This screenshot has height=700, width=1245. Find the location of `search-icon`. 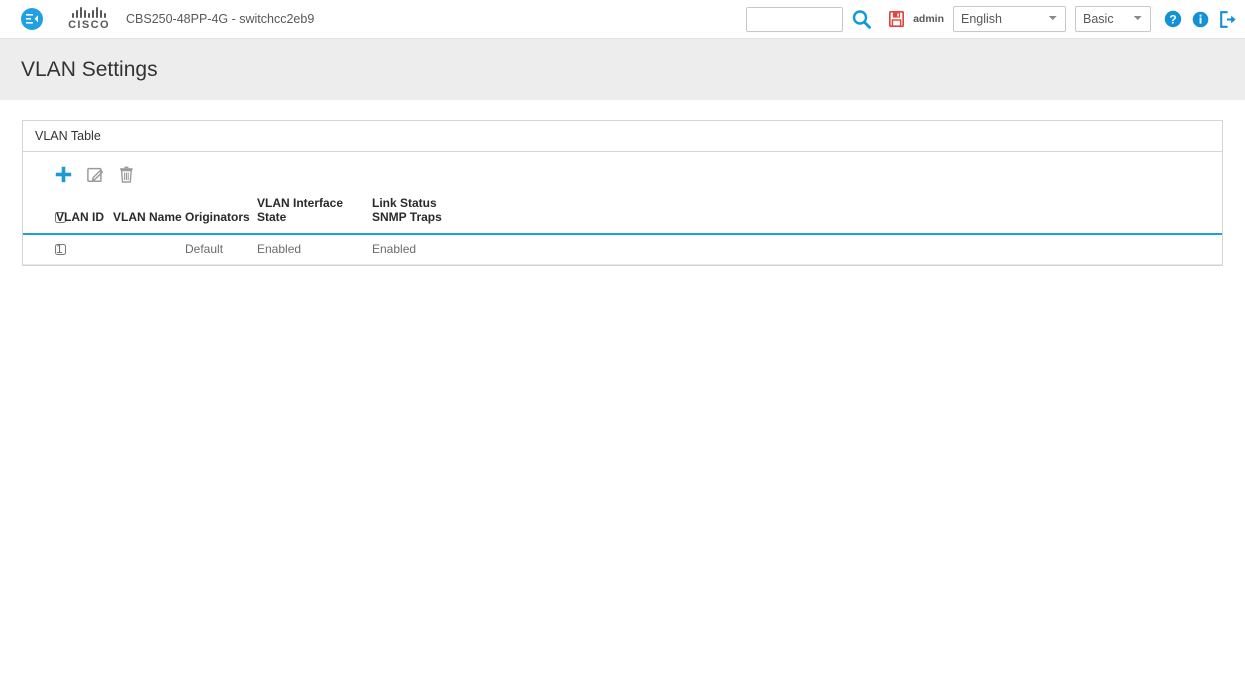

search-icon is located at coordinates (861, 19).